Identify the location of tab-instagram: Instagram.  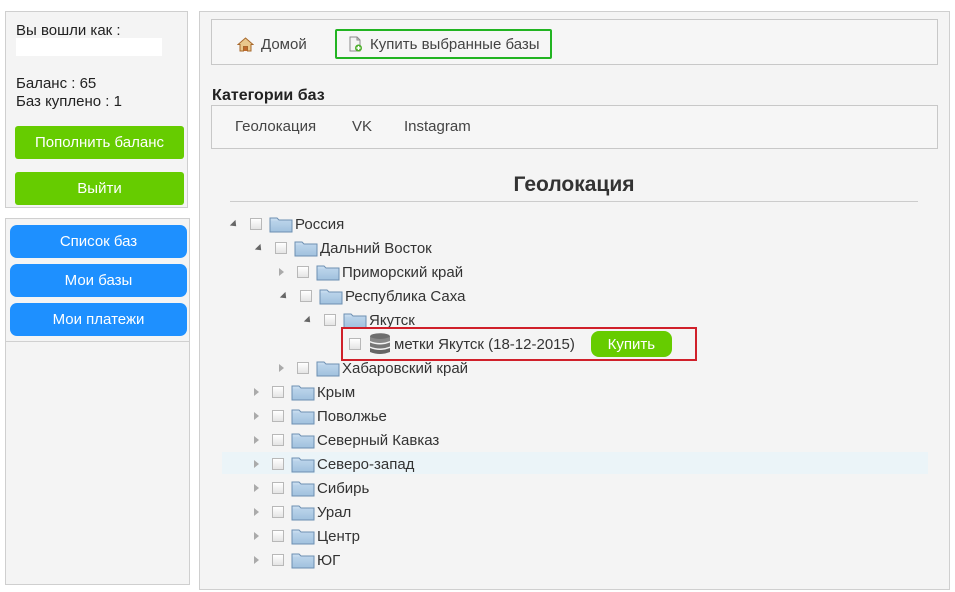
(437, 126).